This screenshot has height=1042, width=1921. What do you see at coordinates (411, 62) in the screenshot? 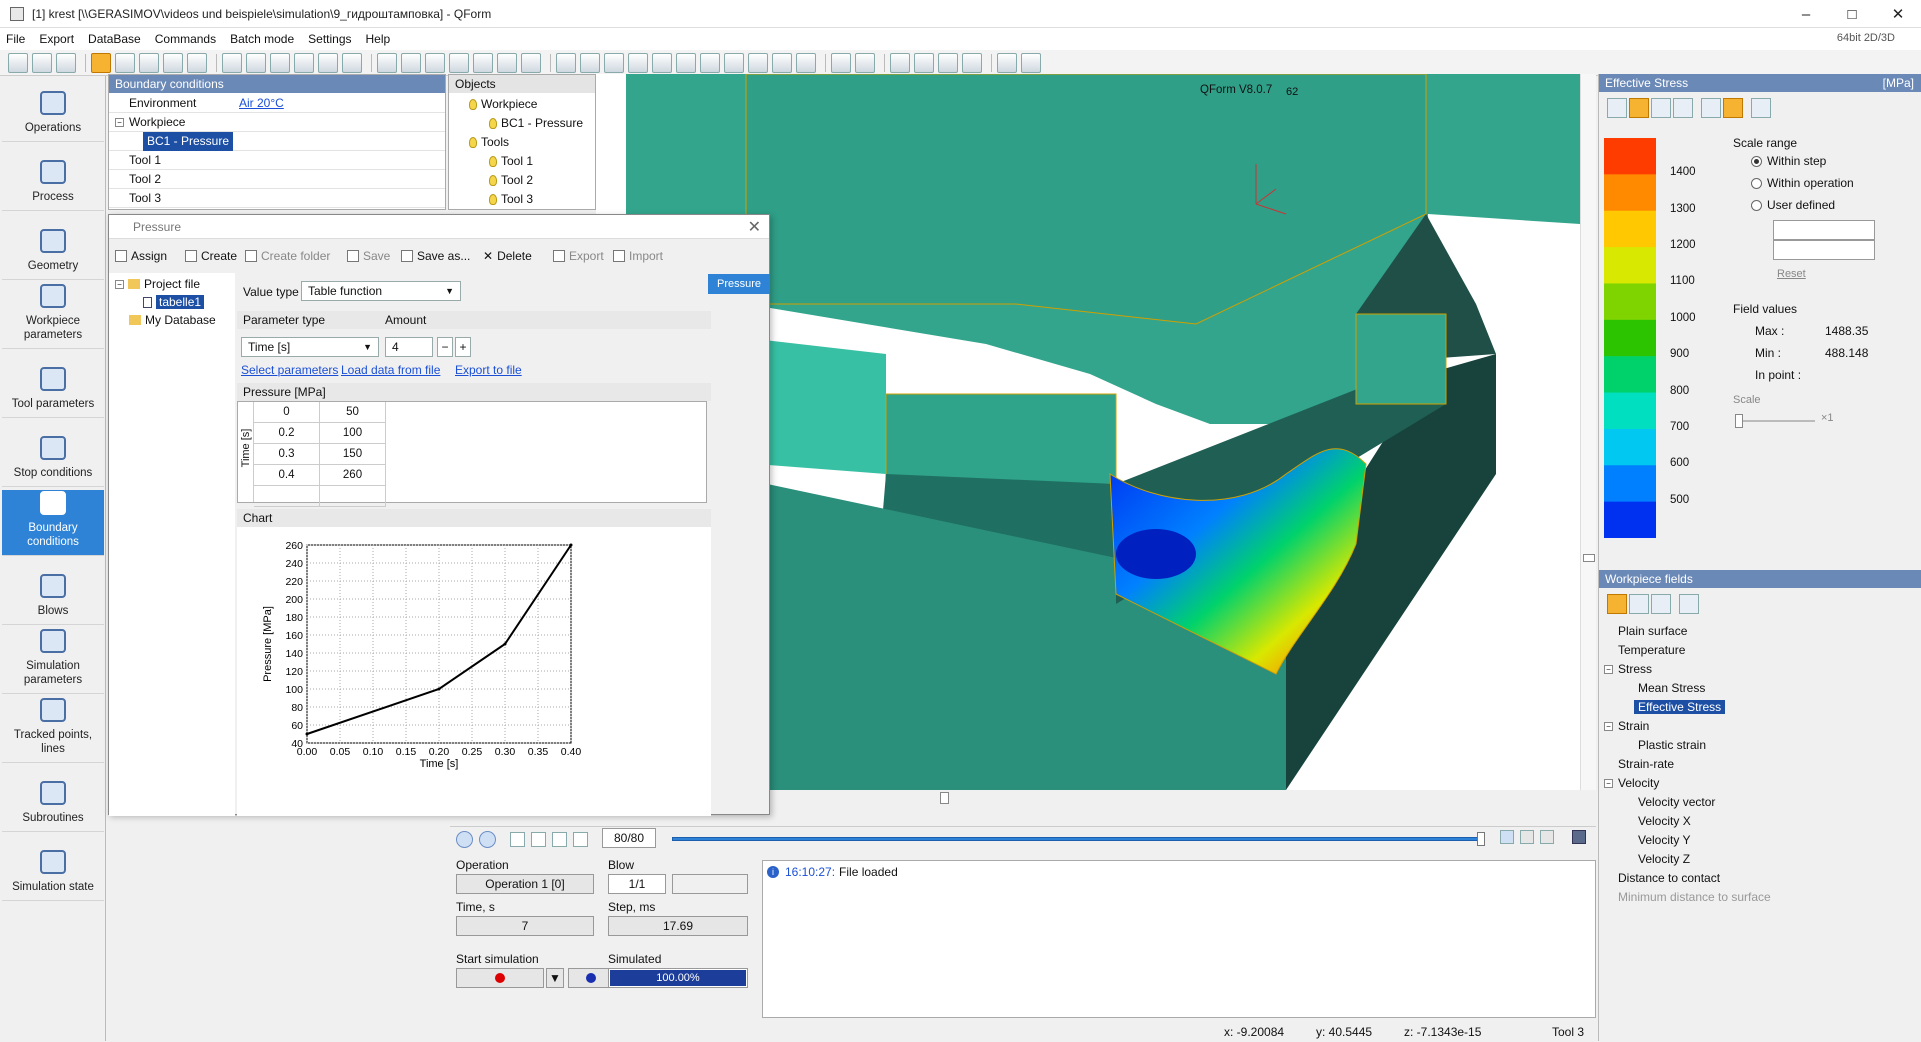
I see `eye-icon` at bounding box center [411, 62].